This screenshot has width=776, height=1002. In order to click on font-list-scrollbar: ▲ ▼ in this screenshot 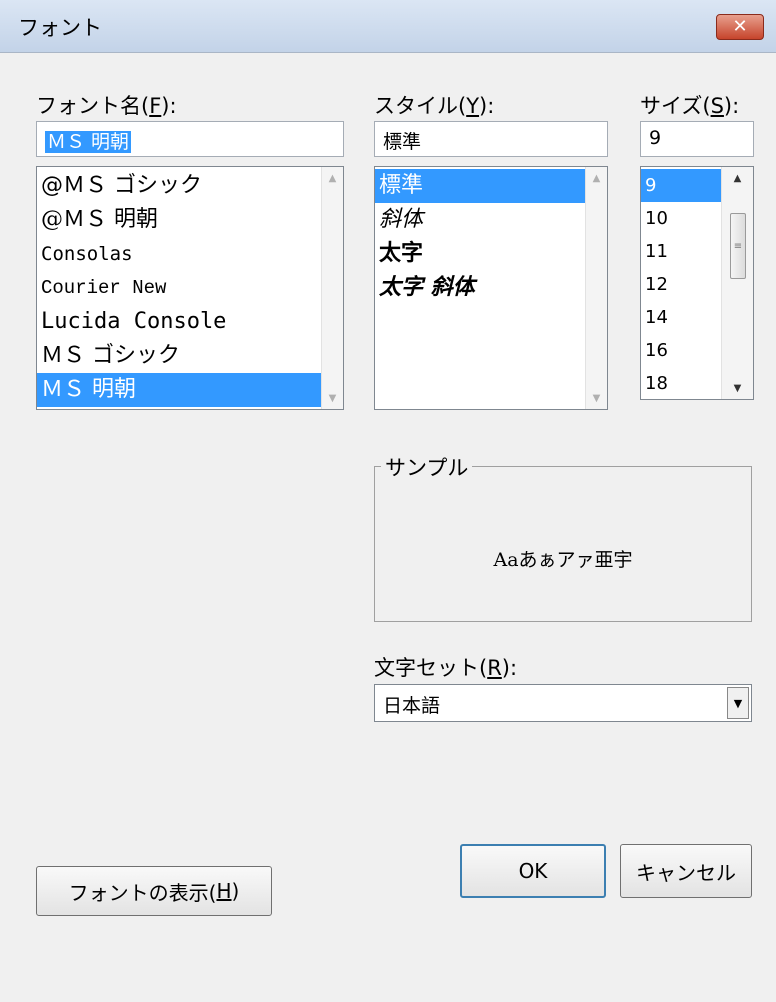, I will do `click(332, 288)`.